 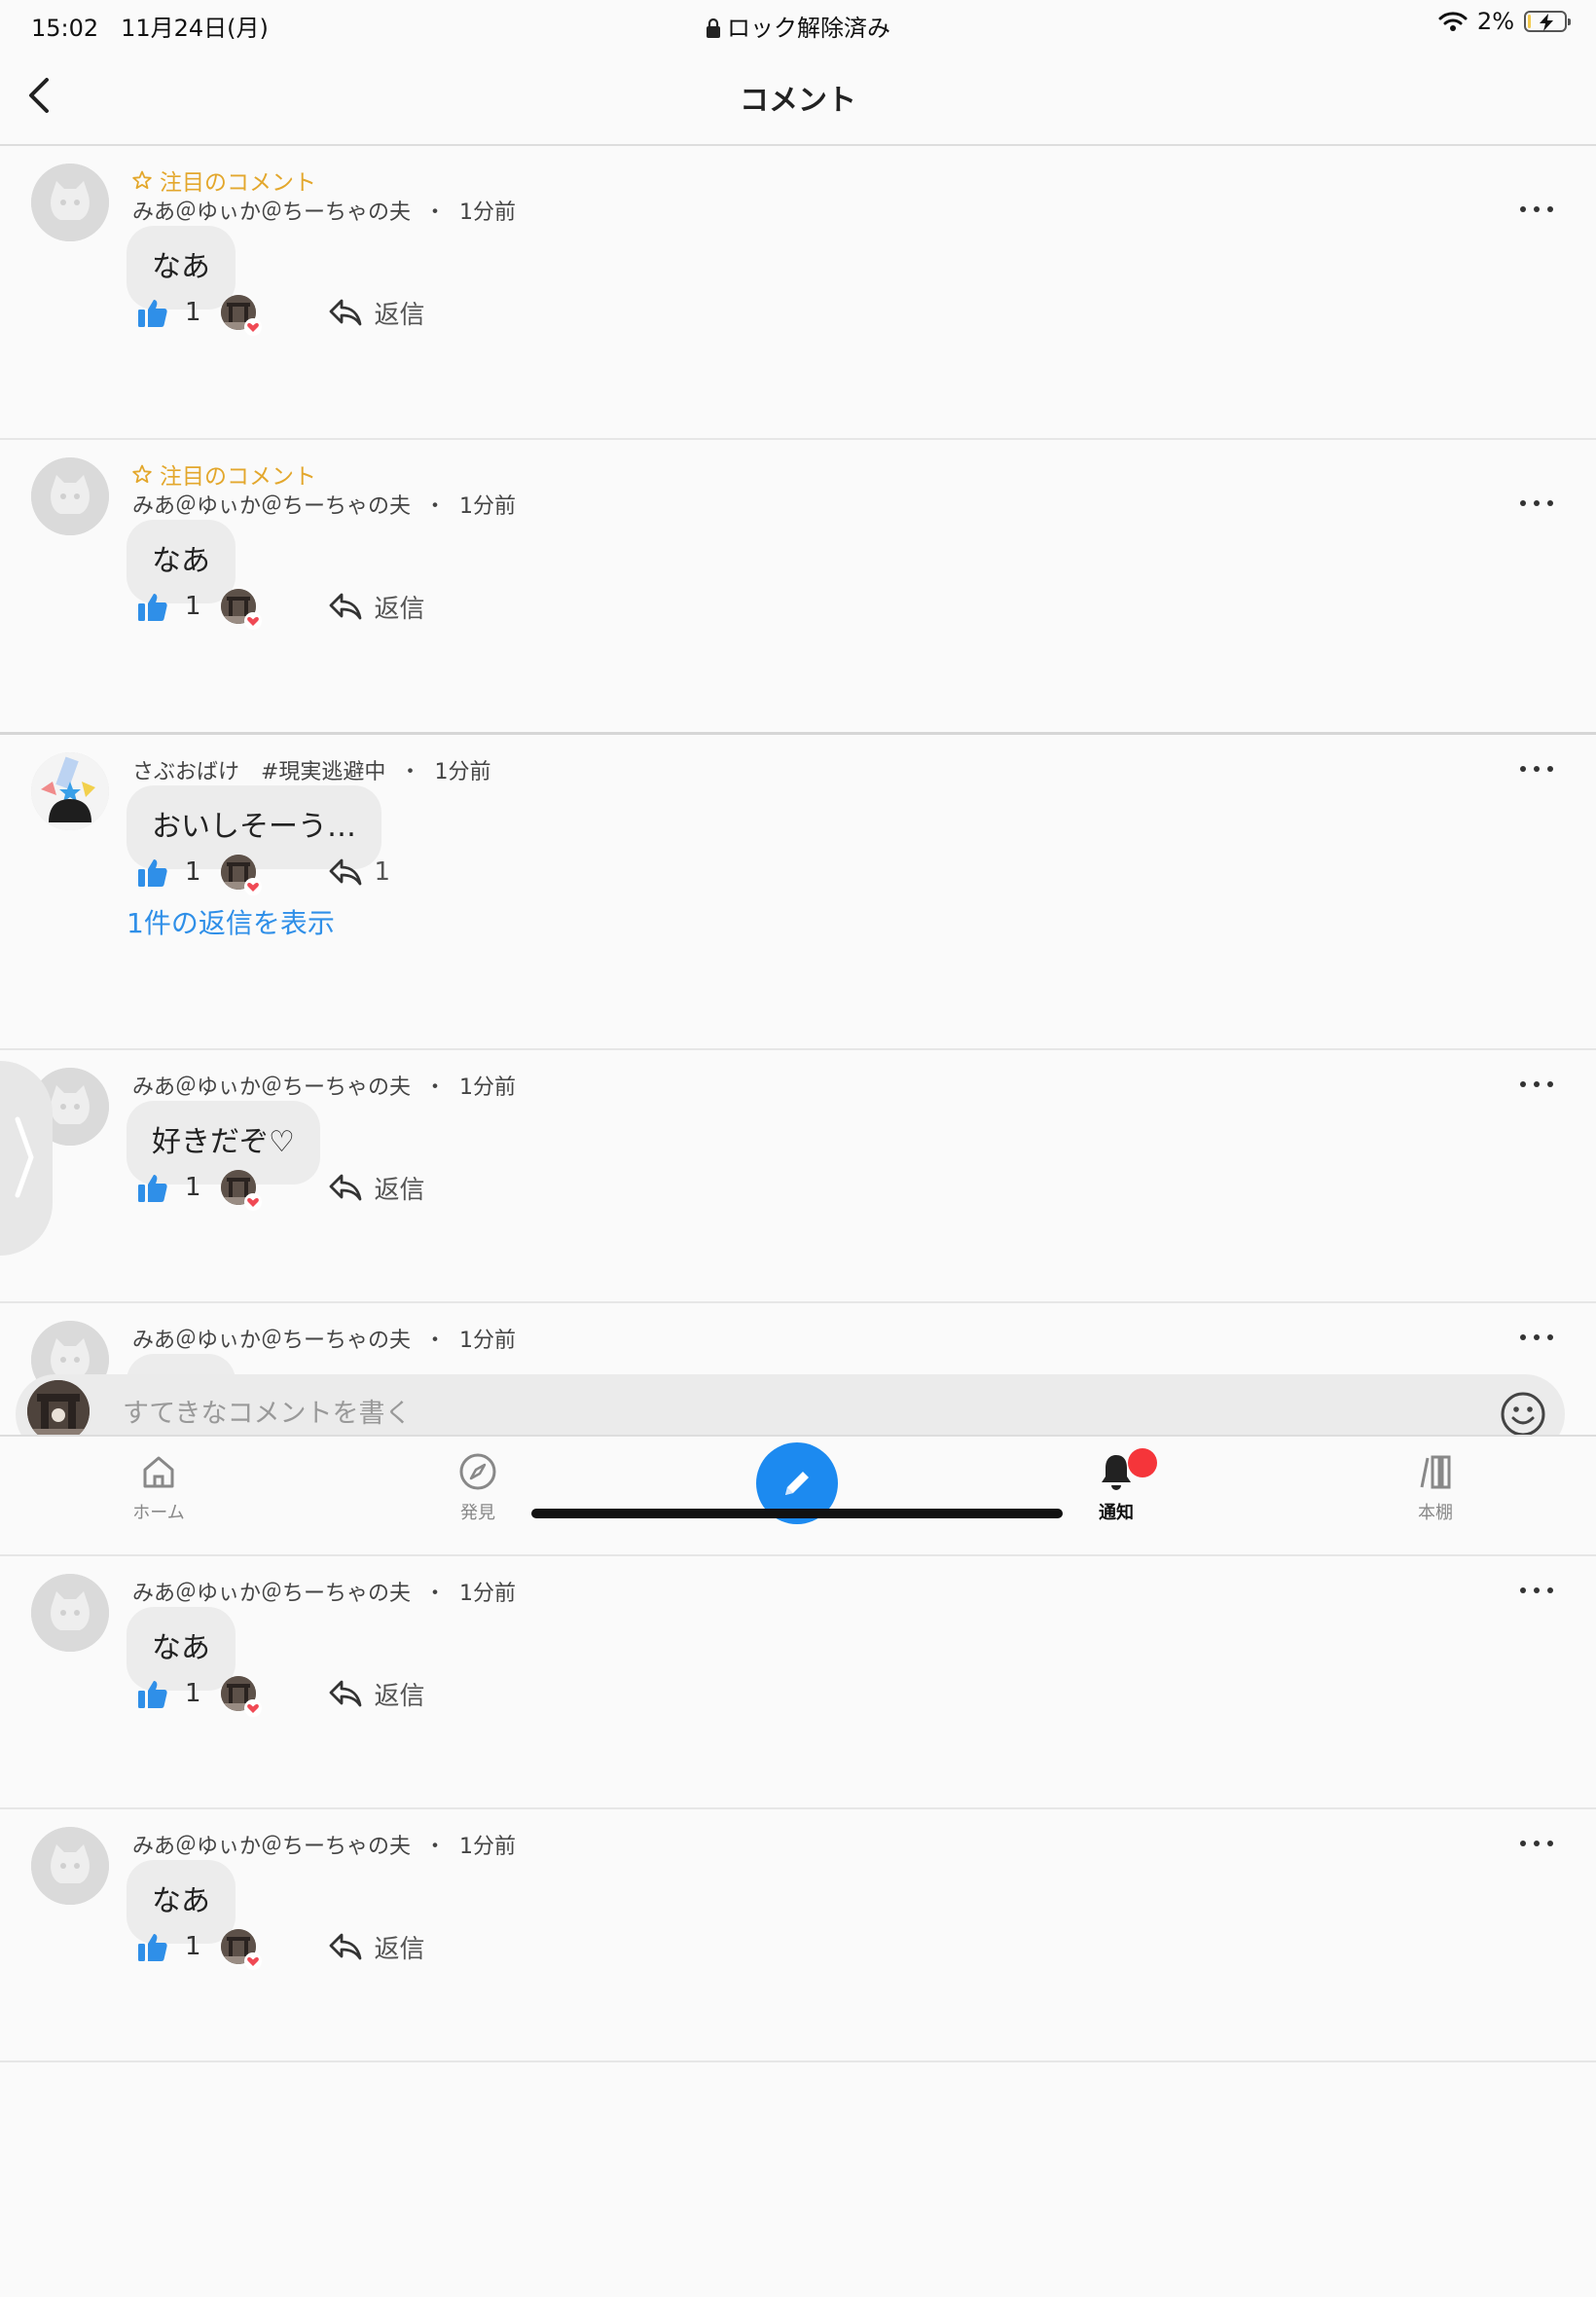 What do you see at coordinates (797, 1513) in the screenshot?
I see `home-indicator` at bounding box center [797, 1513].